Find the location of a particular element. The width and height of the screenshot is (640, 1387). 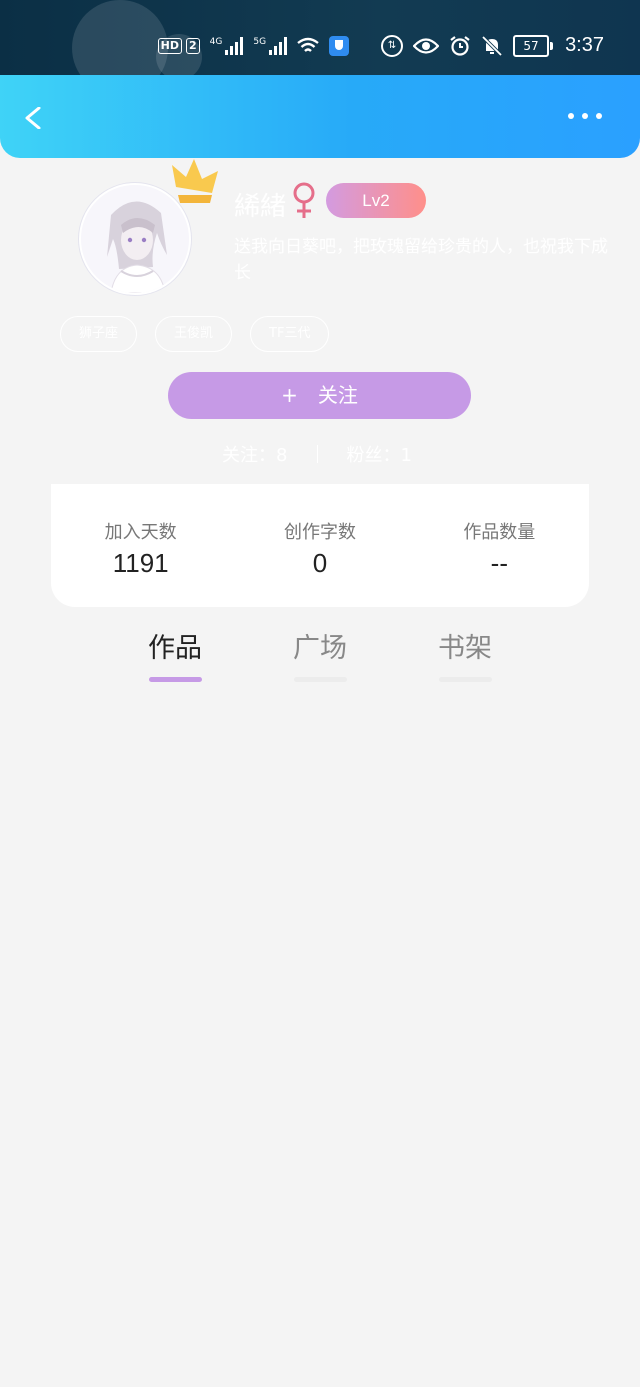

stat-label: 作品数量 is located at coordinates (499, 532).